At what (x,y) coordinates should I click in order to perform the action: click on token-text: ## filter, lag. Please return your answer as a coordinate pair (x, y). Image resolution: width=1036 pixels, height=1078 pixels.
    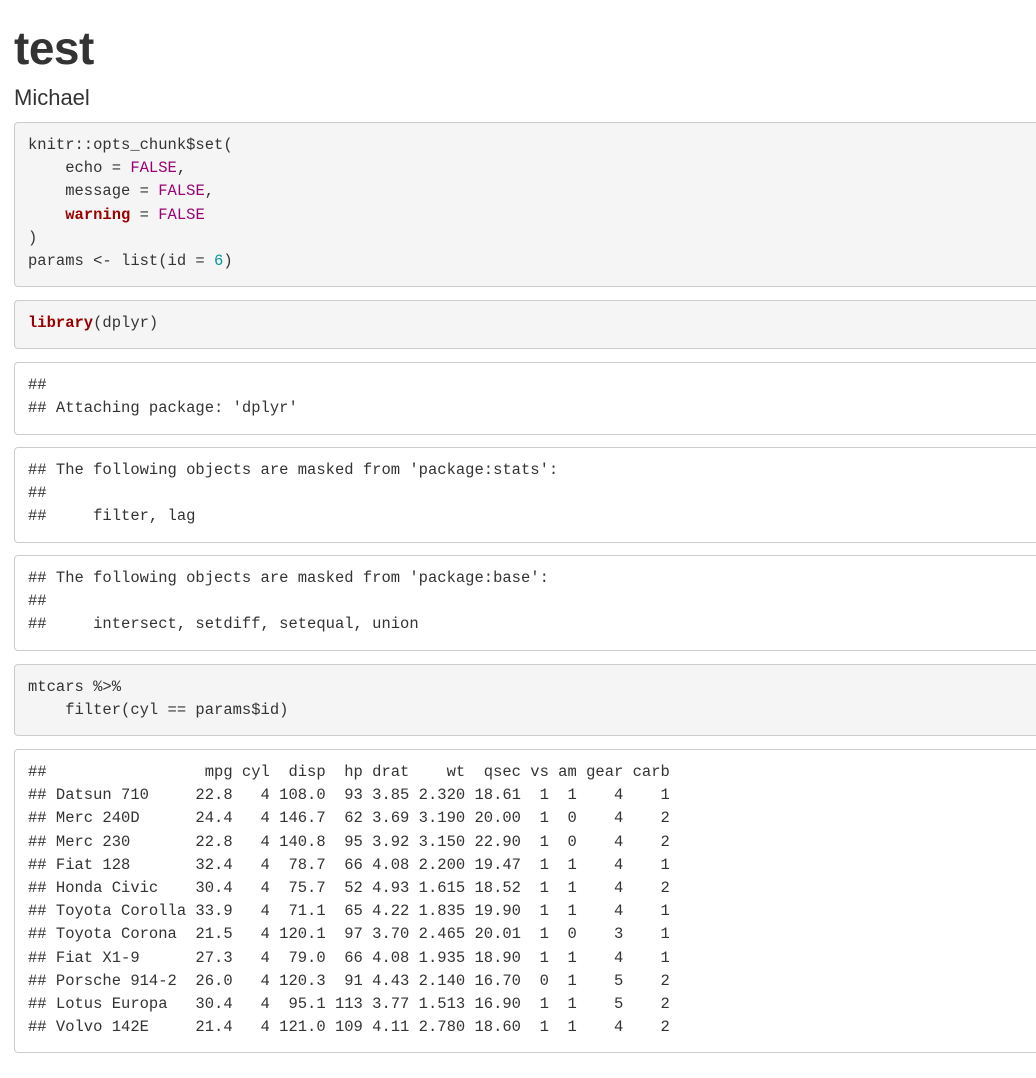
    Looking at the image, I should click on (112, 516).